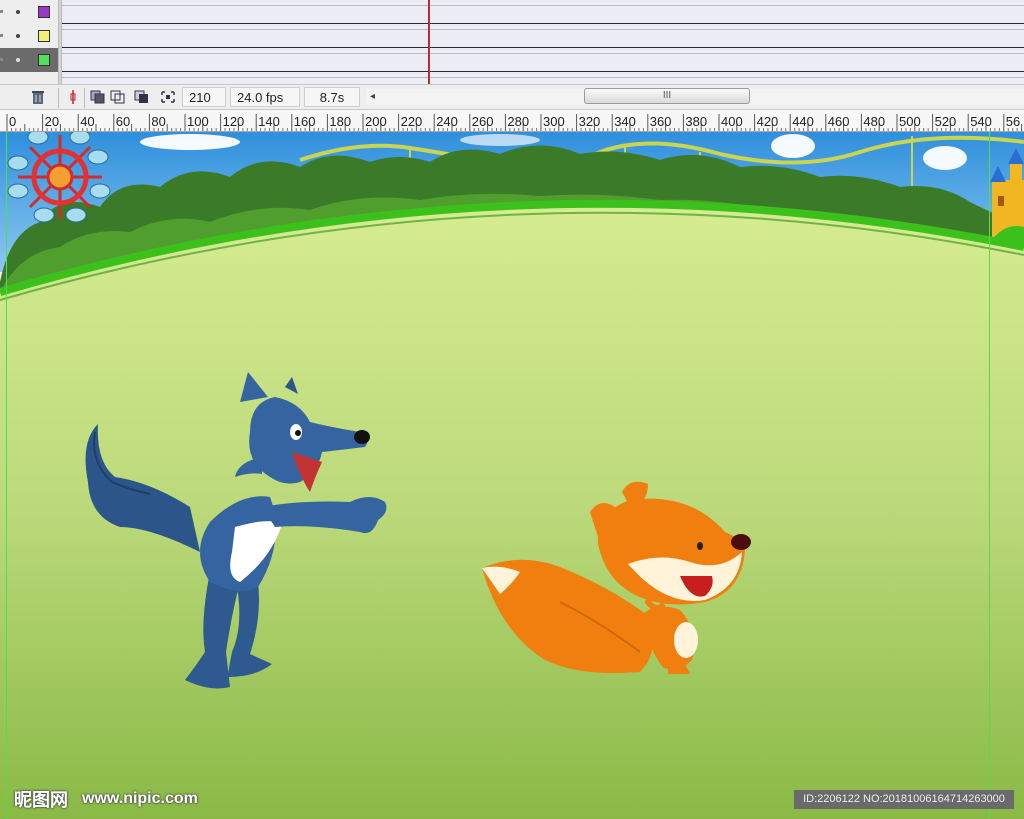 This screenshot has width=1024, height=819. What do you see at coordinates (340, 121) in the screenshot?
I see `ruler-label: 180` at bounding box center [340, 121].